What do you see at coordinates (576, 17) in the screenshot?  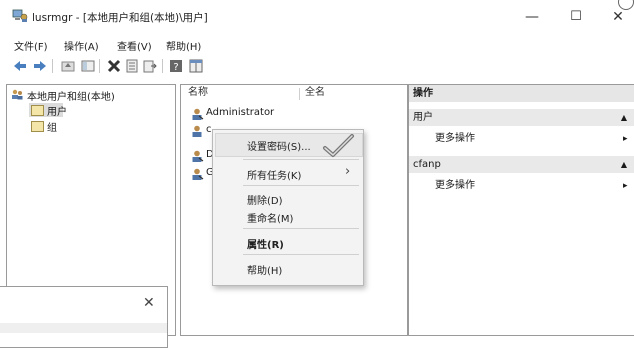 I see `maximize-button: ☐` at bounding box center [576, 17].